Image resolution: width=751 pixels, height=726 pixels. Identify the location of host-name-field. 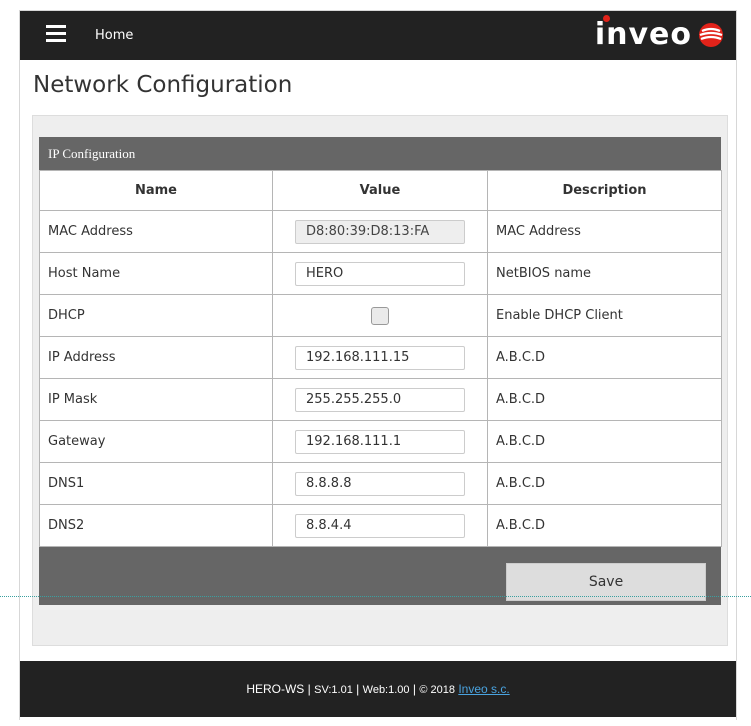
(380, 273).